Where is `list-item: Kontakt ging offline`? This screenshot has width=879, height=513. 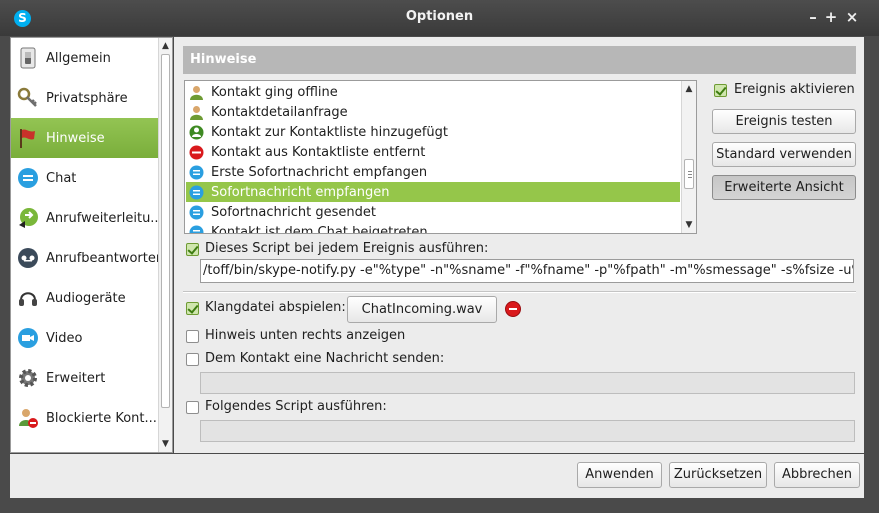 list-item: Kontakt ging offline is located at coordinates (433, 92).